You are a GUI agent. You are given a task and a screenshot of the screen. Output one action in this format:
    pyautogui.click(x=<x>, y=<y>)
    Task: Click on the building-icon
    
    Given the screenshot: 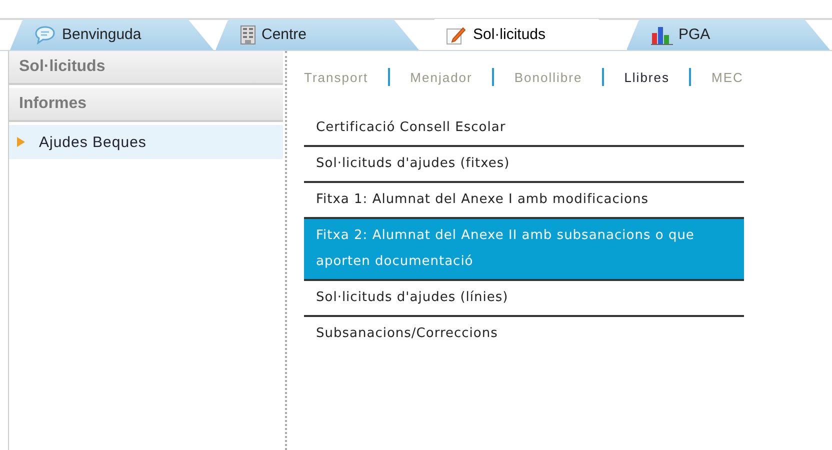 What is the action you would take?
    pyautogui.click(x=248, y=34)
    